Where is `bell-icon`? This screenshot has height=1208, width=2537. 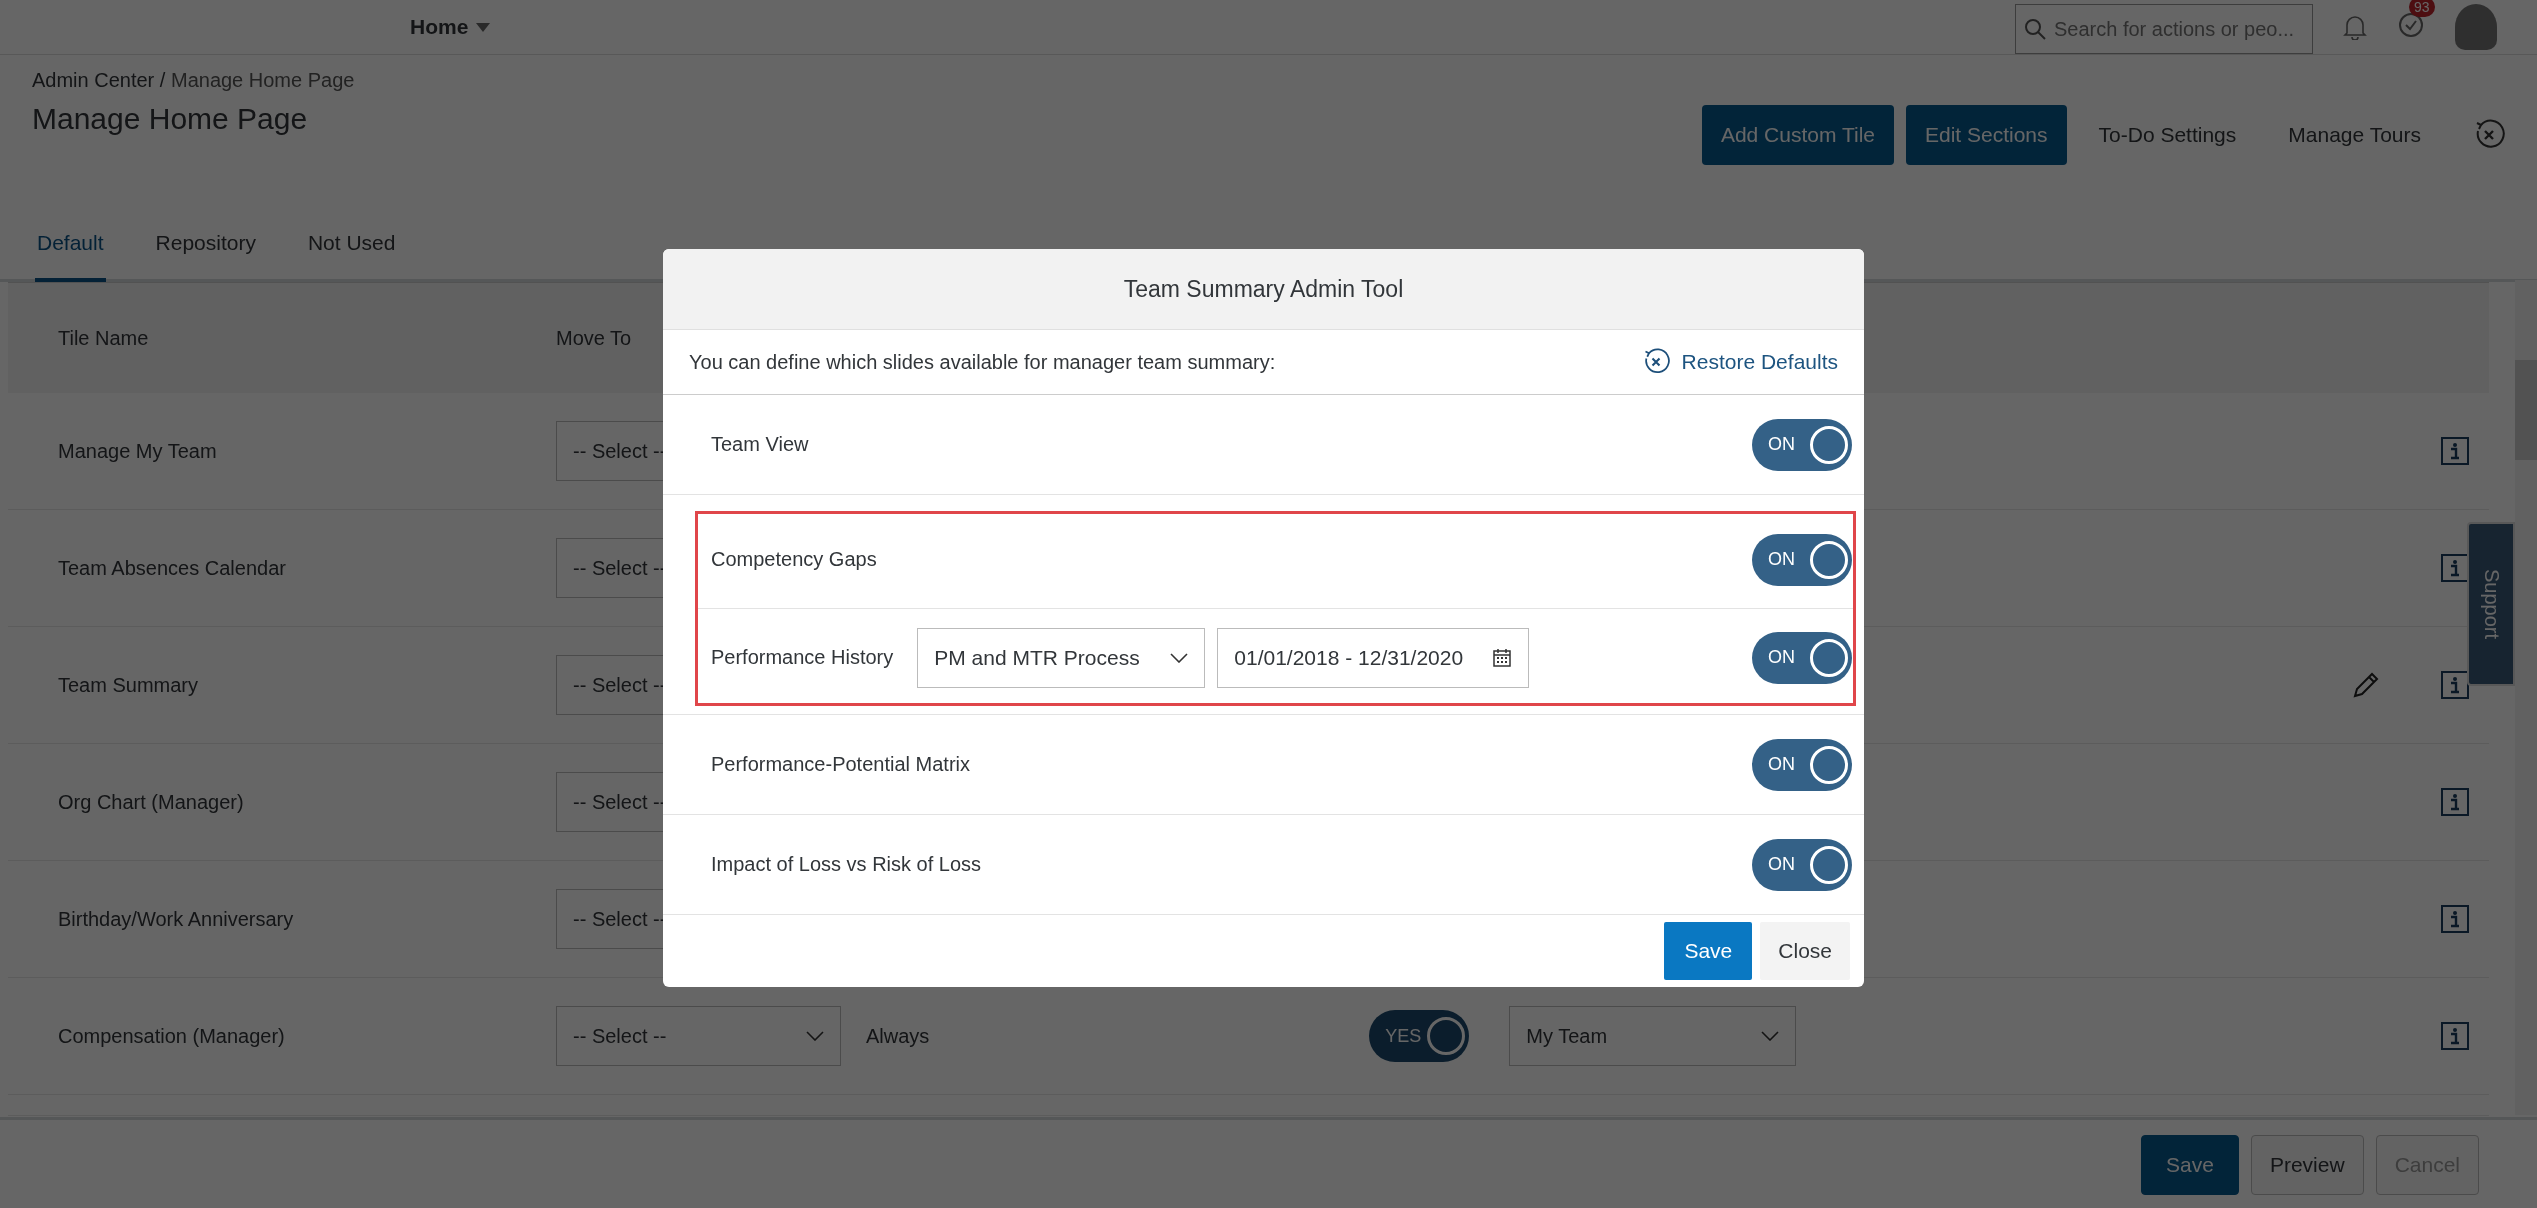
bell-icon is located at coordinates (2355, 27).